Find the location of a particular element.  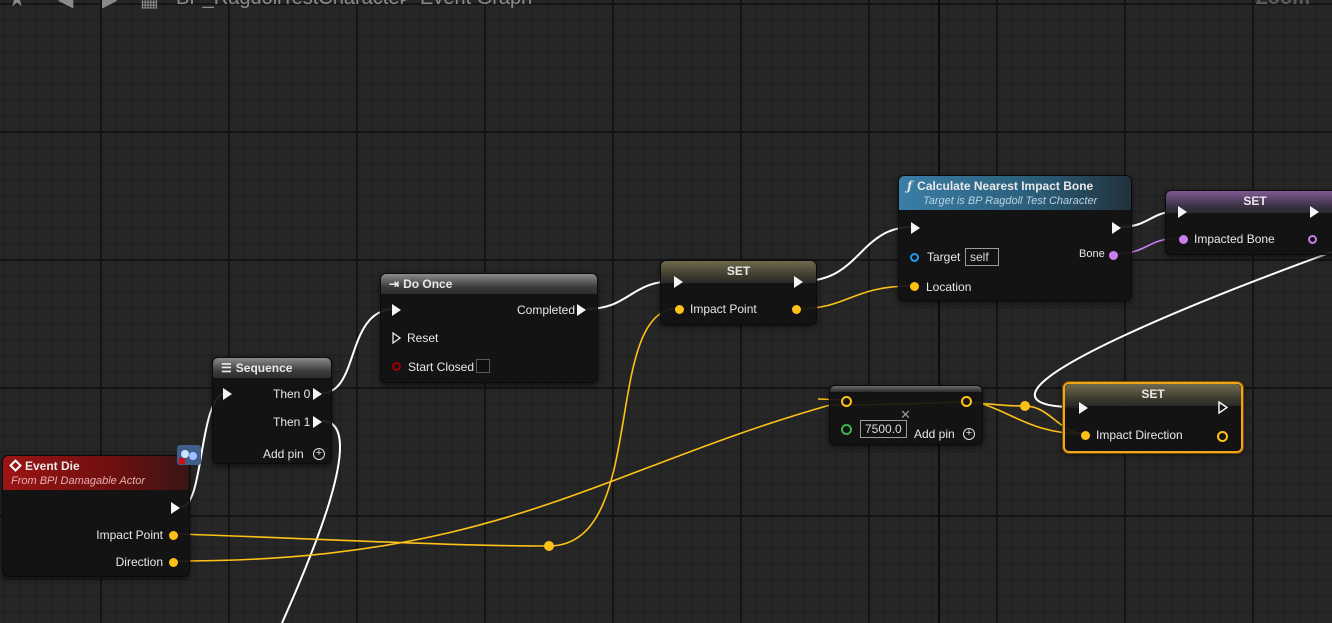

calc-bone-title: Calculate Nearest Impact Bone is located at coordinates (1005, 186).